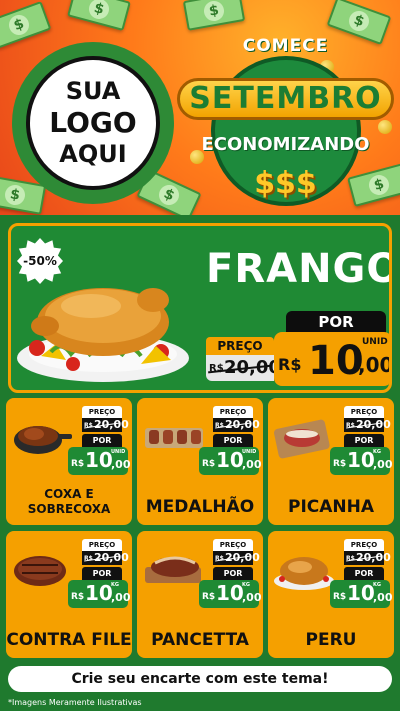 The height and width of the screenshot is (711, 400). What do you see at coordinates (299, 269) in the screenshot?
I see `featured-title: FRANGO` at bounding box center [299, 269].